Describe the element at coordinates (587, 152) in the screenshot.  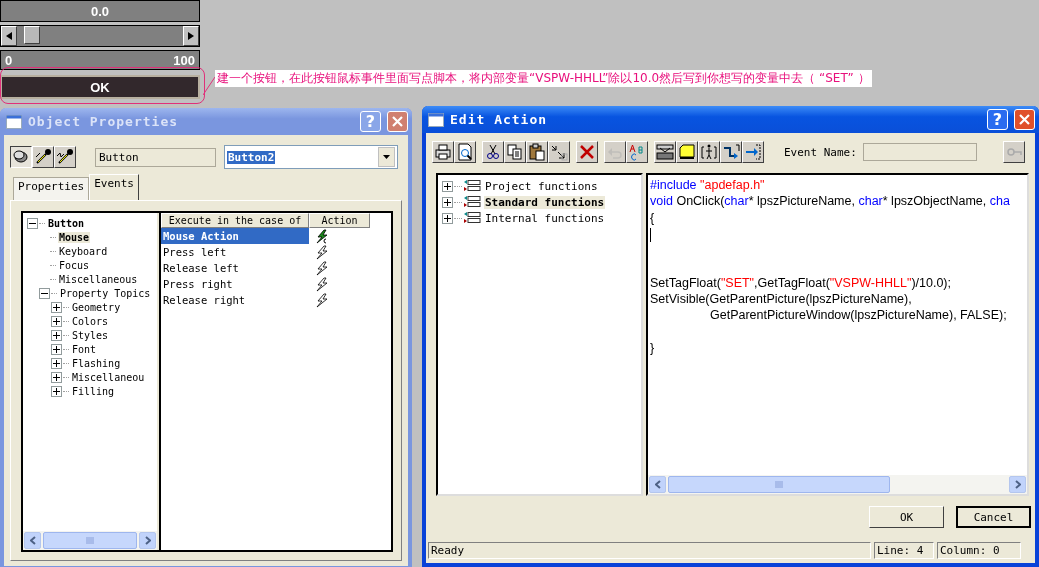
I see `cross-icon` at that location.